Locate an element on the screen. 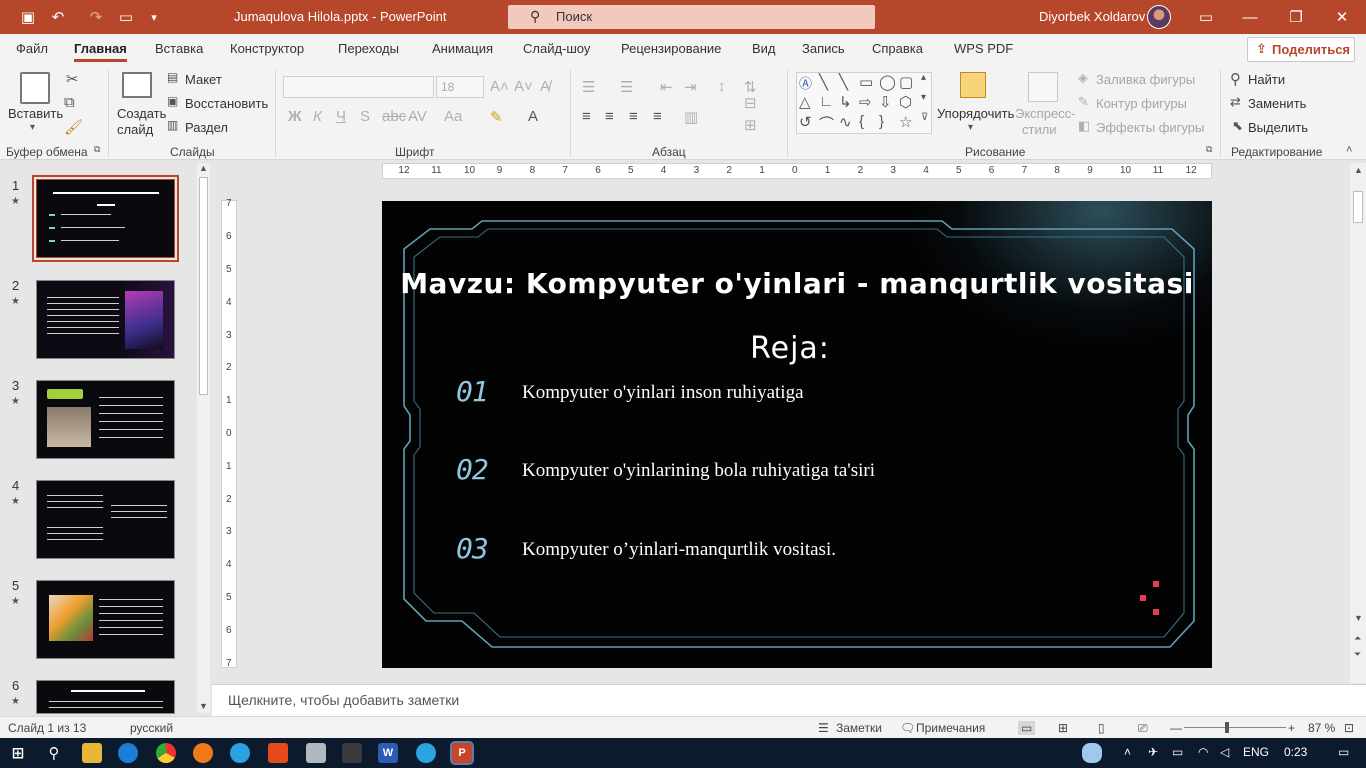 Image resolution: width=1366 pixels, height=768 pixels. item-text: Kompyuter o'yinlari inson ruhiyatiga is located at coordinates (663, 393).